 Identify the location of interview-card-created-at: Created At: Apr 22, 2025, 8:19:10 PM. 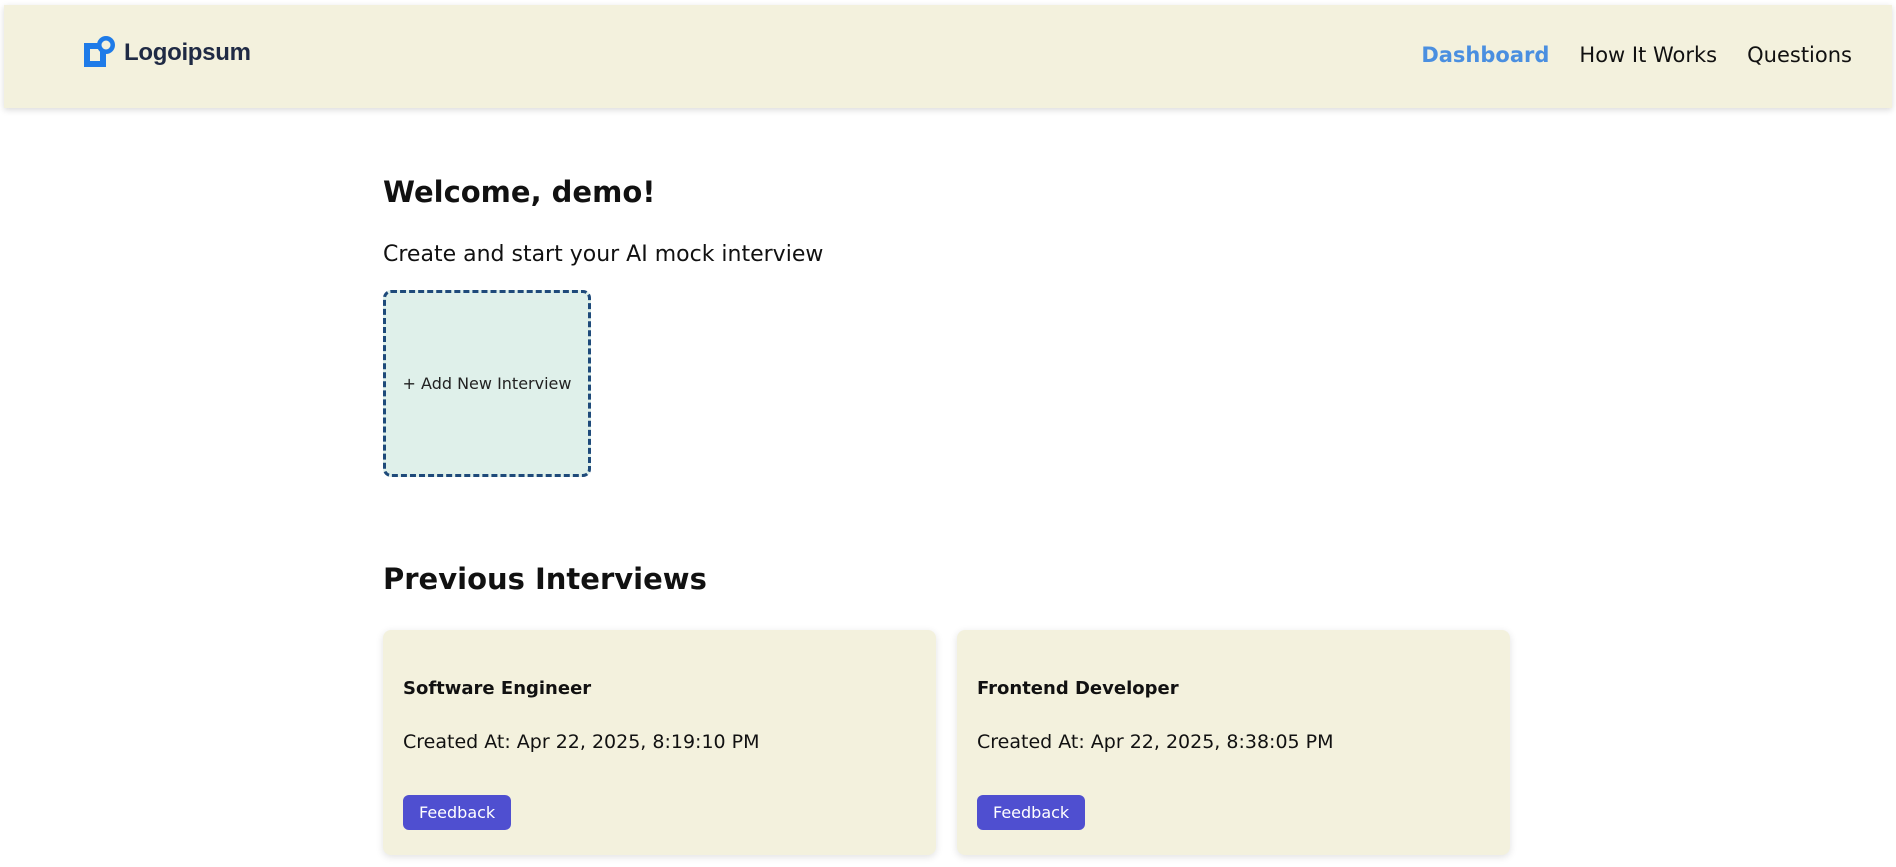
(581, 742).